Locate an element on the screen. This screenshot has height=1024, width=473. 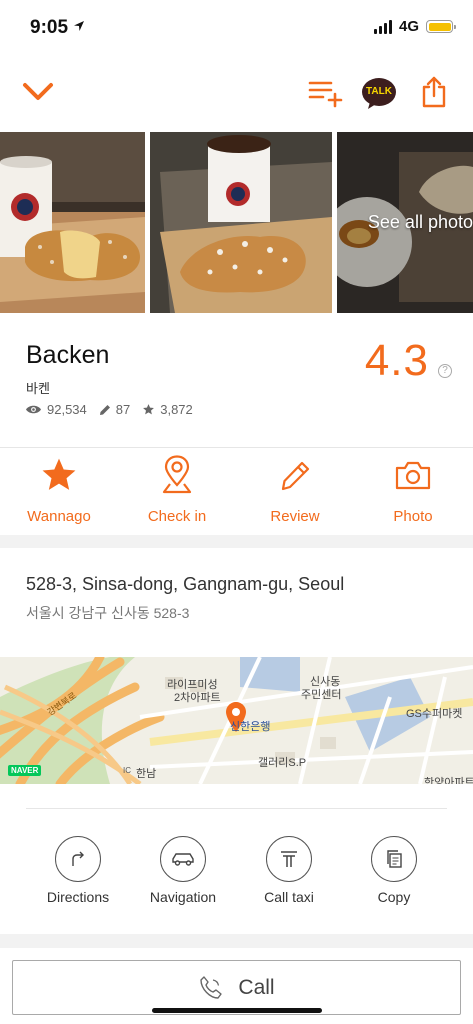
home-indicator is located at coordinates (237, 1010).